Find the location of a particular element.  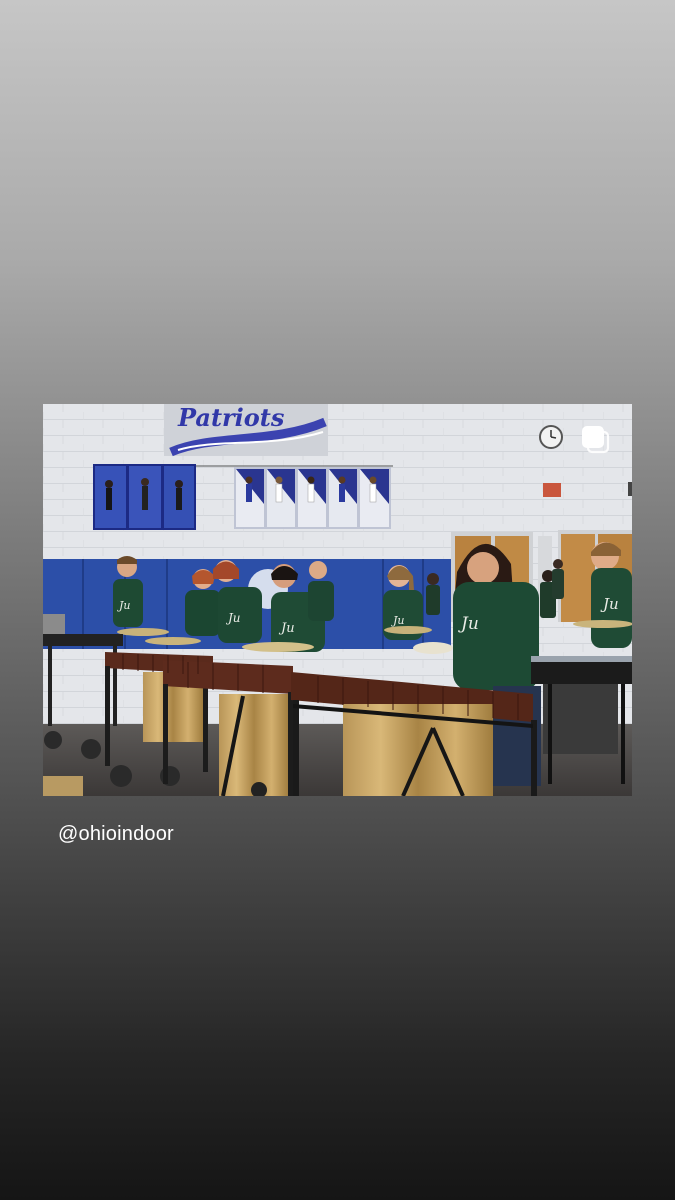

poster-group-left is located at coordinates (144, 497).